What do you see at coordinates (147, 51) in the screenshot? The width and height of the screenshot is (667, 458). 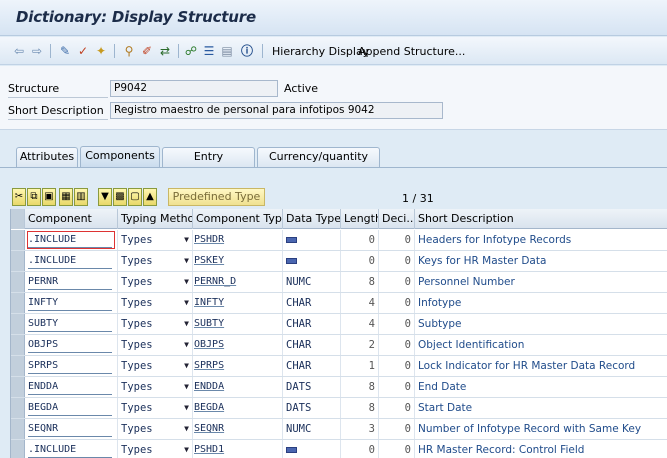 I see `edit-pencil-icon: ✐` at bounding box center [147, 51].